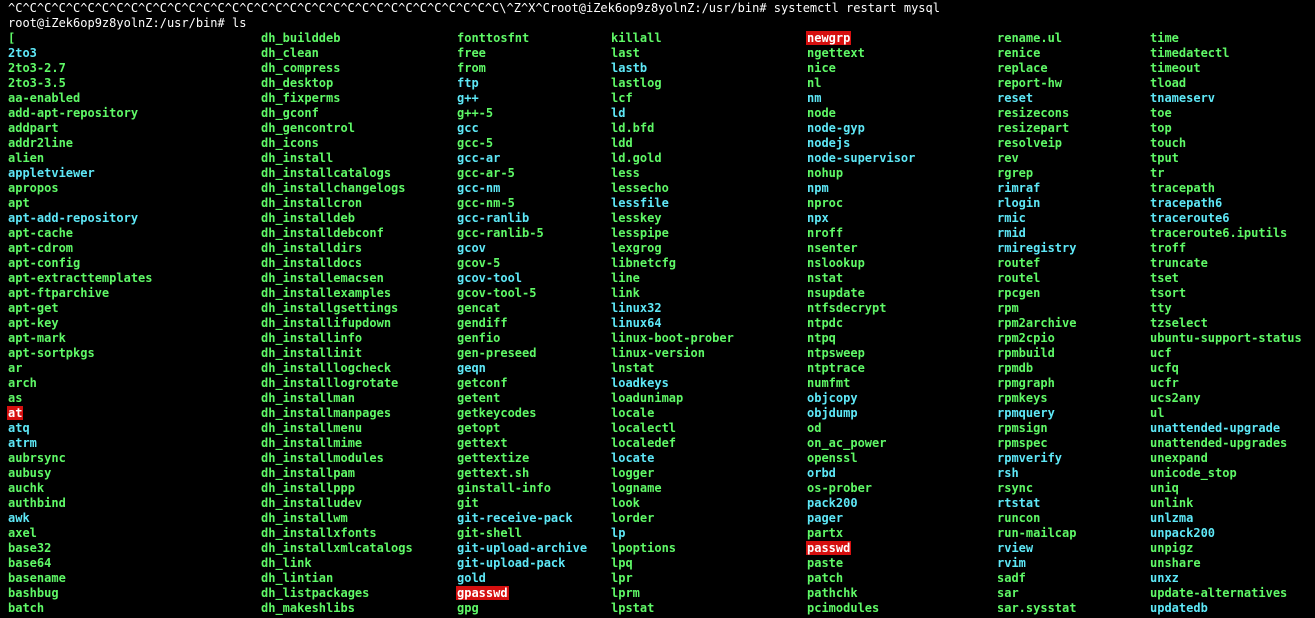 This screenshot has width=1315, height=618. I want to click on file-entry-name: time, so click(1164, 38).